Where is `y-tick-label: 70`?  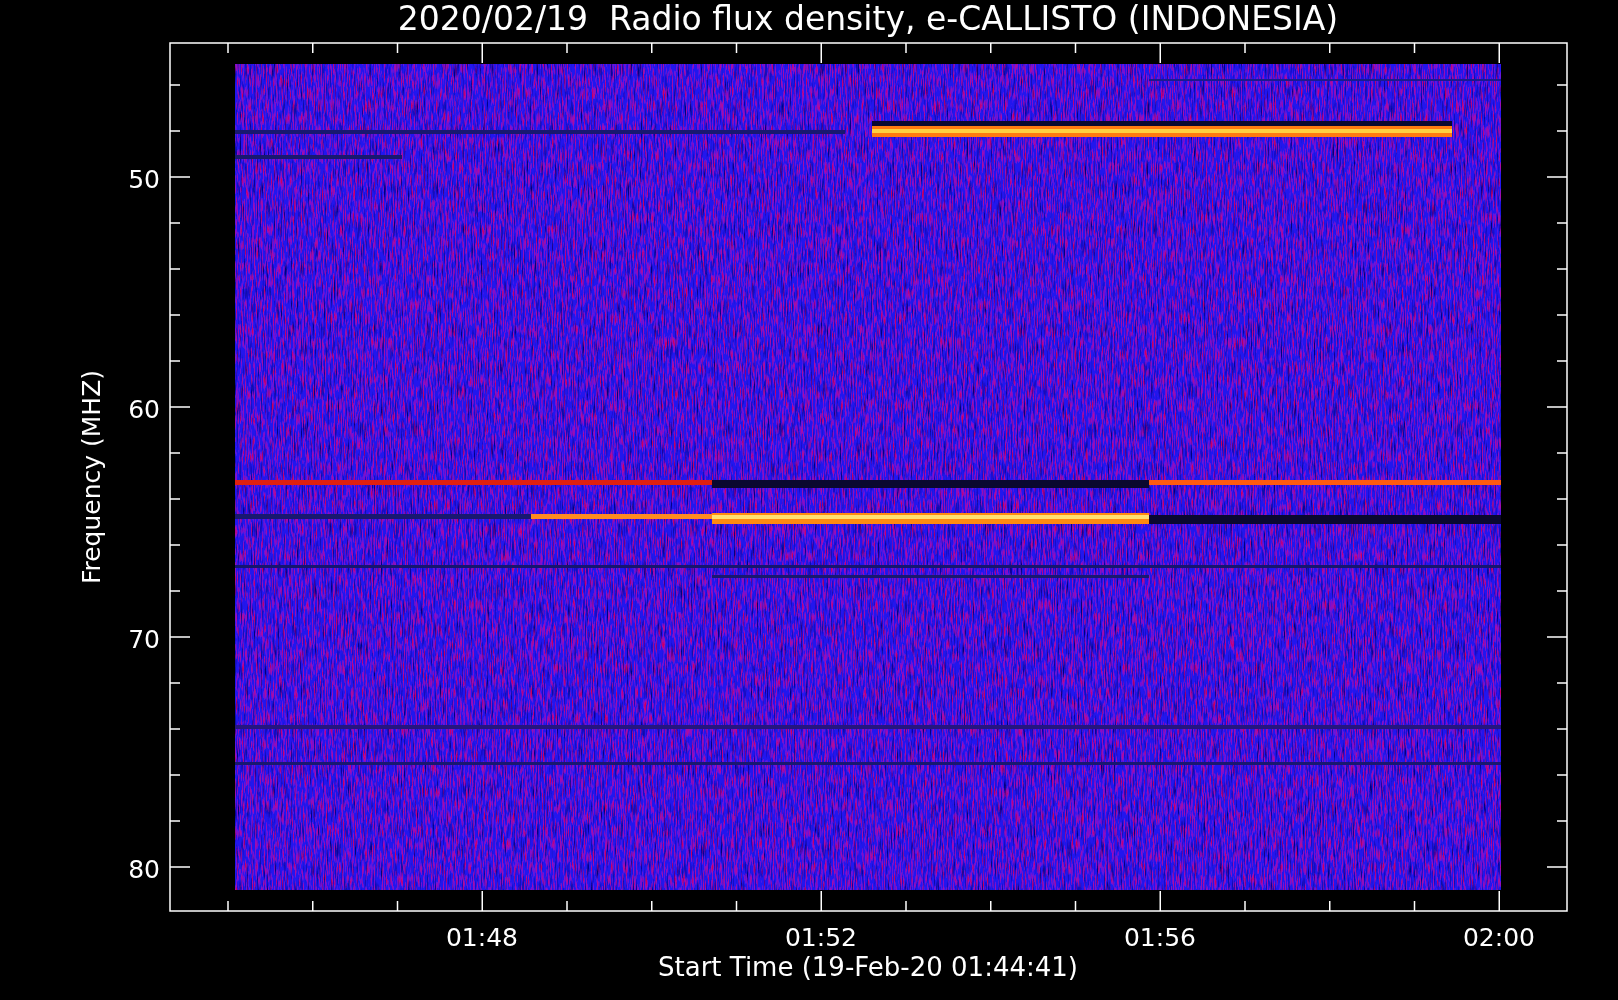
y-tick-label: 70 is located at coordinates (144, 639).